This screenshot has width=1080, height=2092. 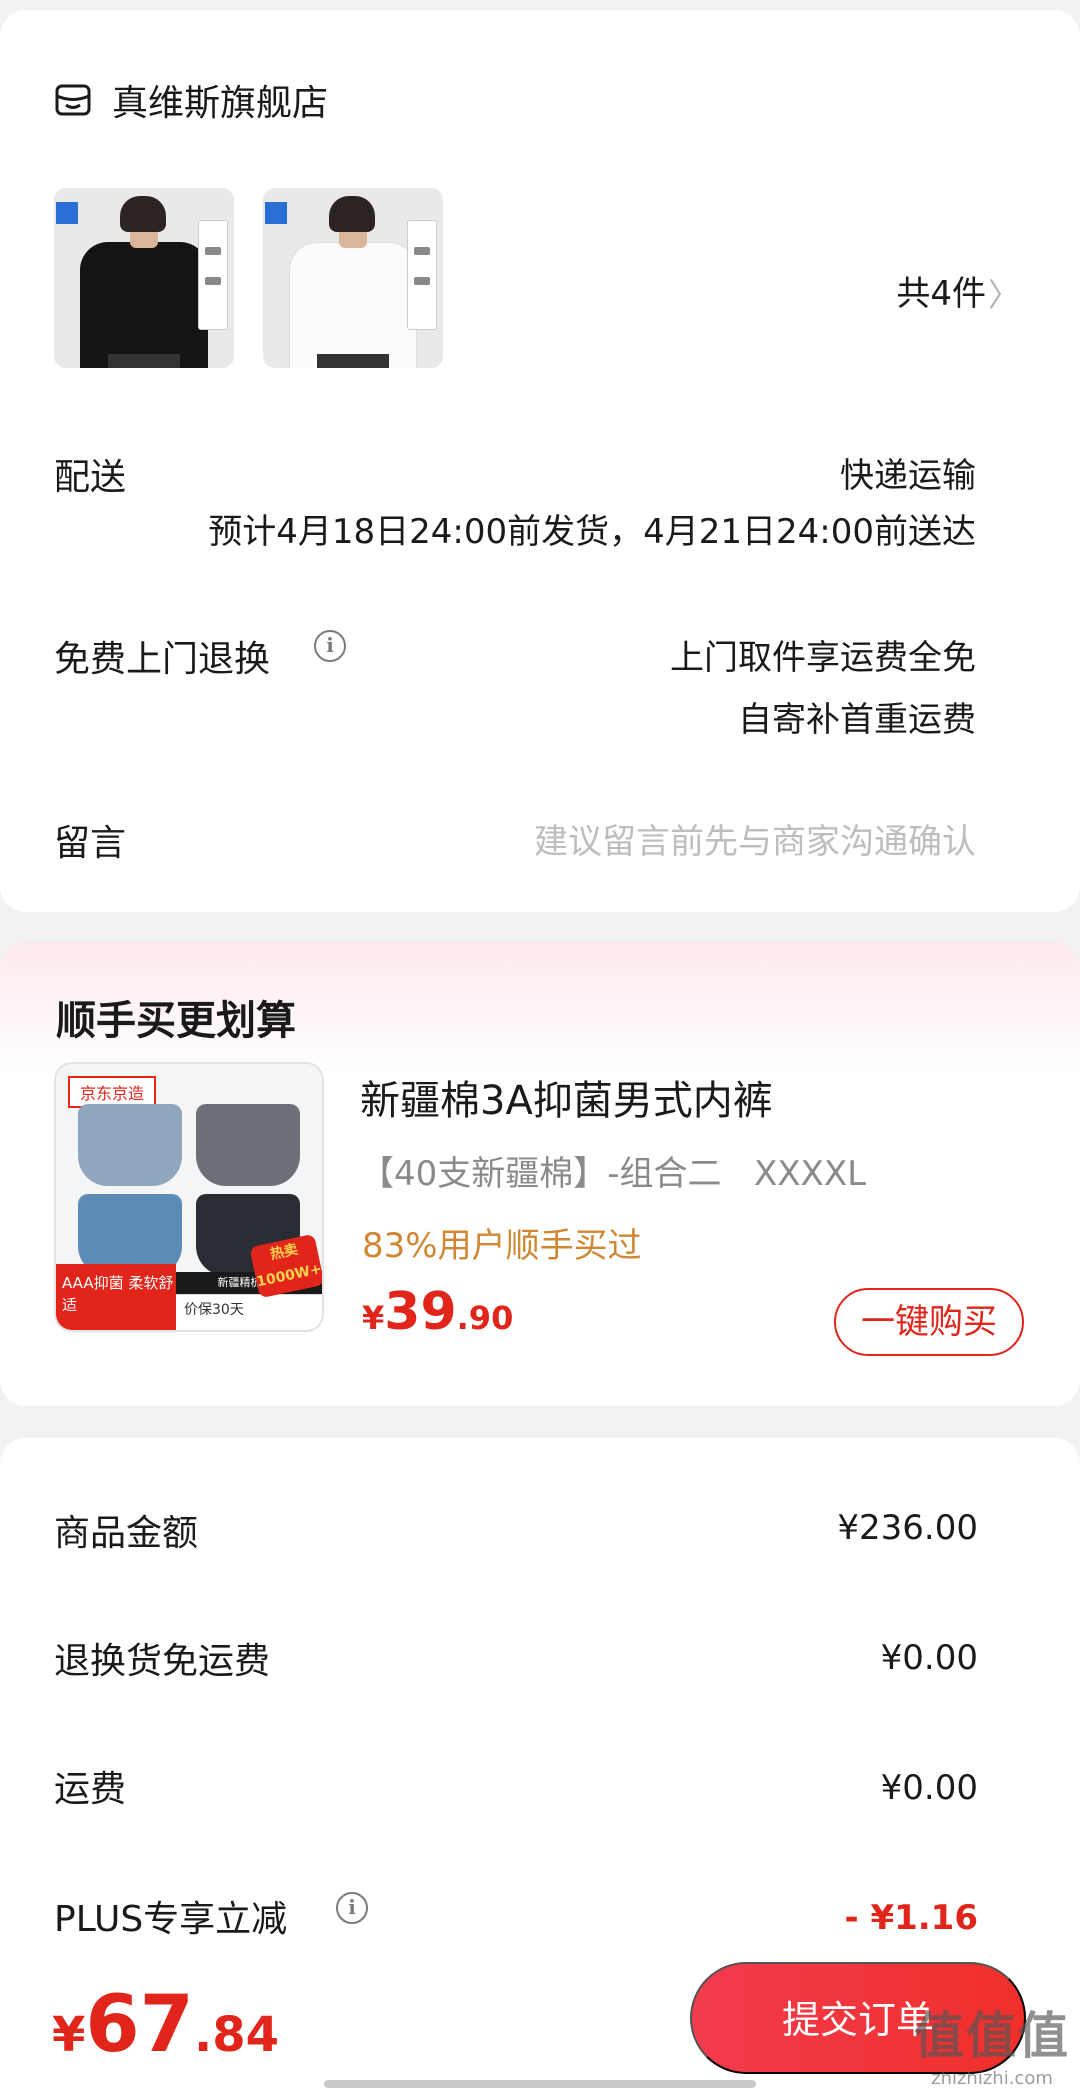 What do you see at coordinates (941, 290) in the screenshot?
I see `item-count: 共4件` at bounding box center [941, 290].